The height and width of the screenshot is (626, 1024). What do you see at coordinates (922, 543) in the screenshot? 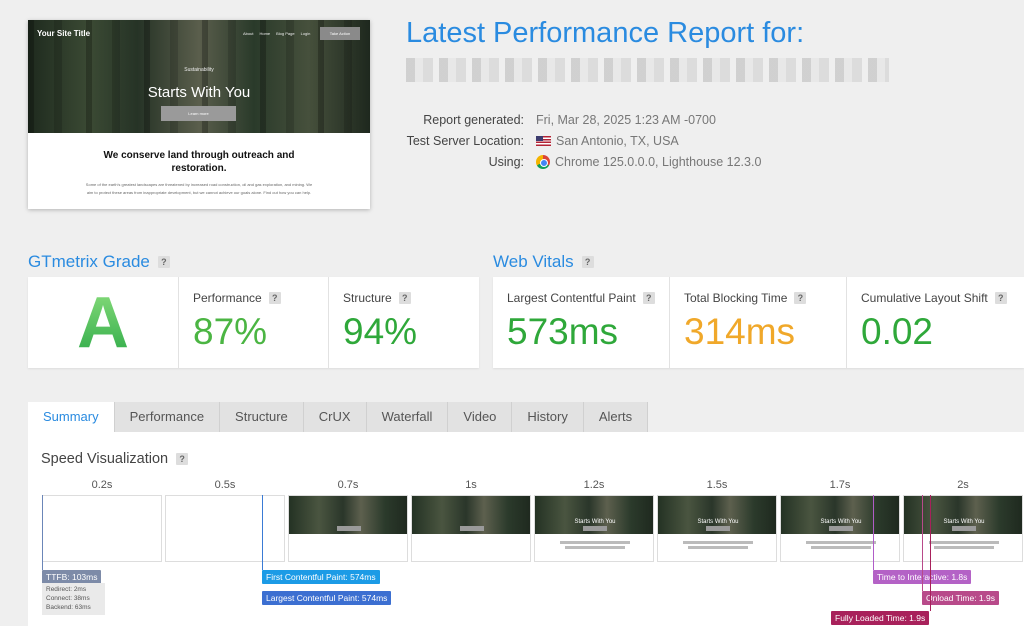
I see `onload-marker-line` at bounding box center [922, 543].